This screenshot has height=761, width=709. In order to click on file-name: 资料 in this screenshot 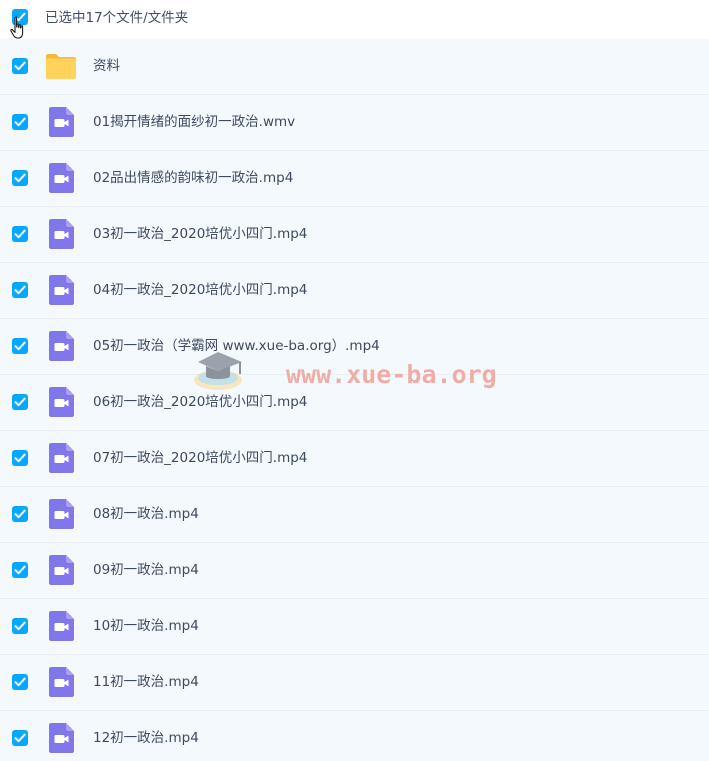, I will do `click(106, 66)`.